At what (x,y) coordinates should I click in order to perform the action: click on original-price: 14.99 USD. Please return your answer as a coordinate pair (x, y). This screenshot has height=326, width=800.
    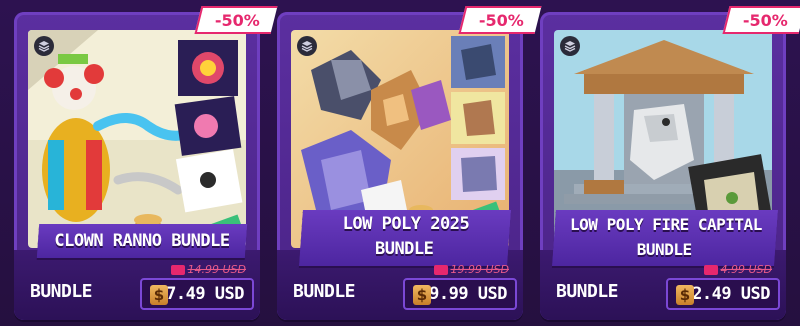
    Looking at the image, I should click on (208, 269).